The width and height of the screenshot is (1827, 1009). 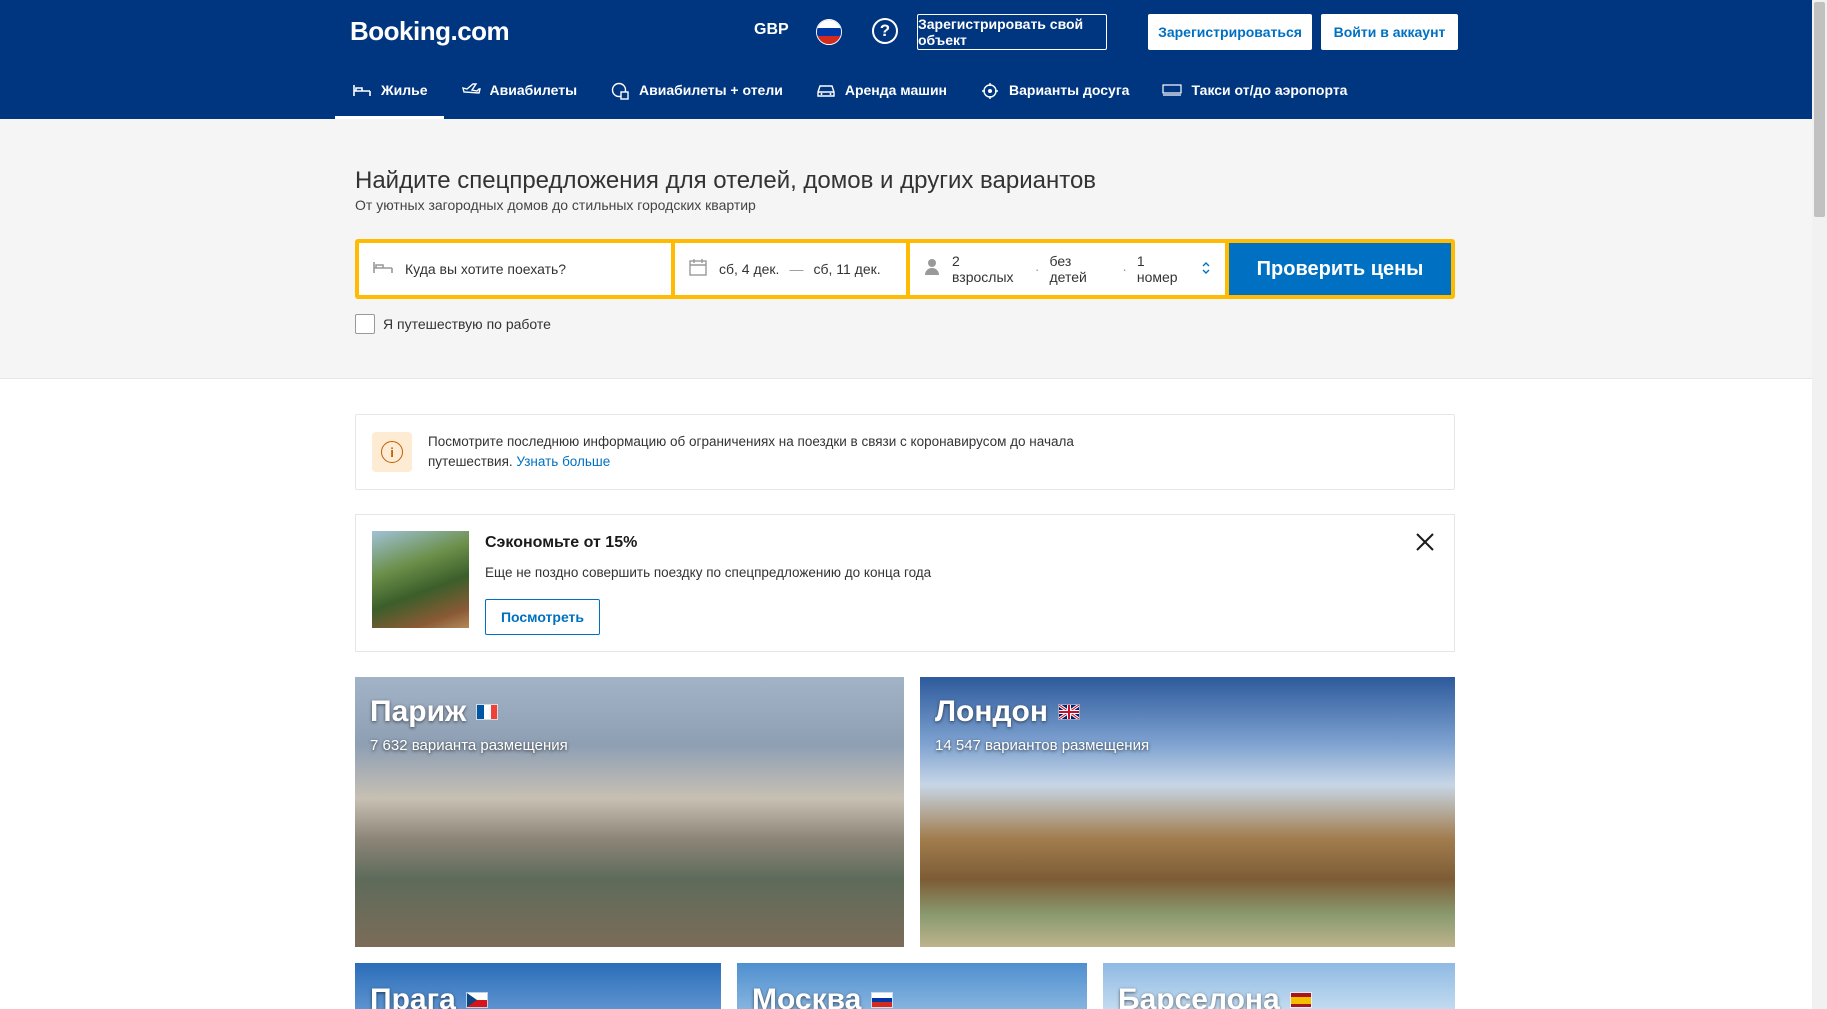 What do you see at coordinates (538, 986) in the screenshot?
I see `destination-card-prague: Прага` at bounding box center [538, 986].